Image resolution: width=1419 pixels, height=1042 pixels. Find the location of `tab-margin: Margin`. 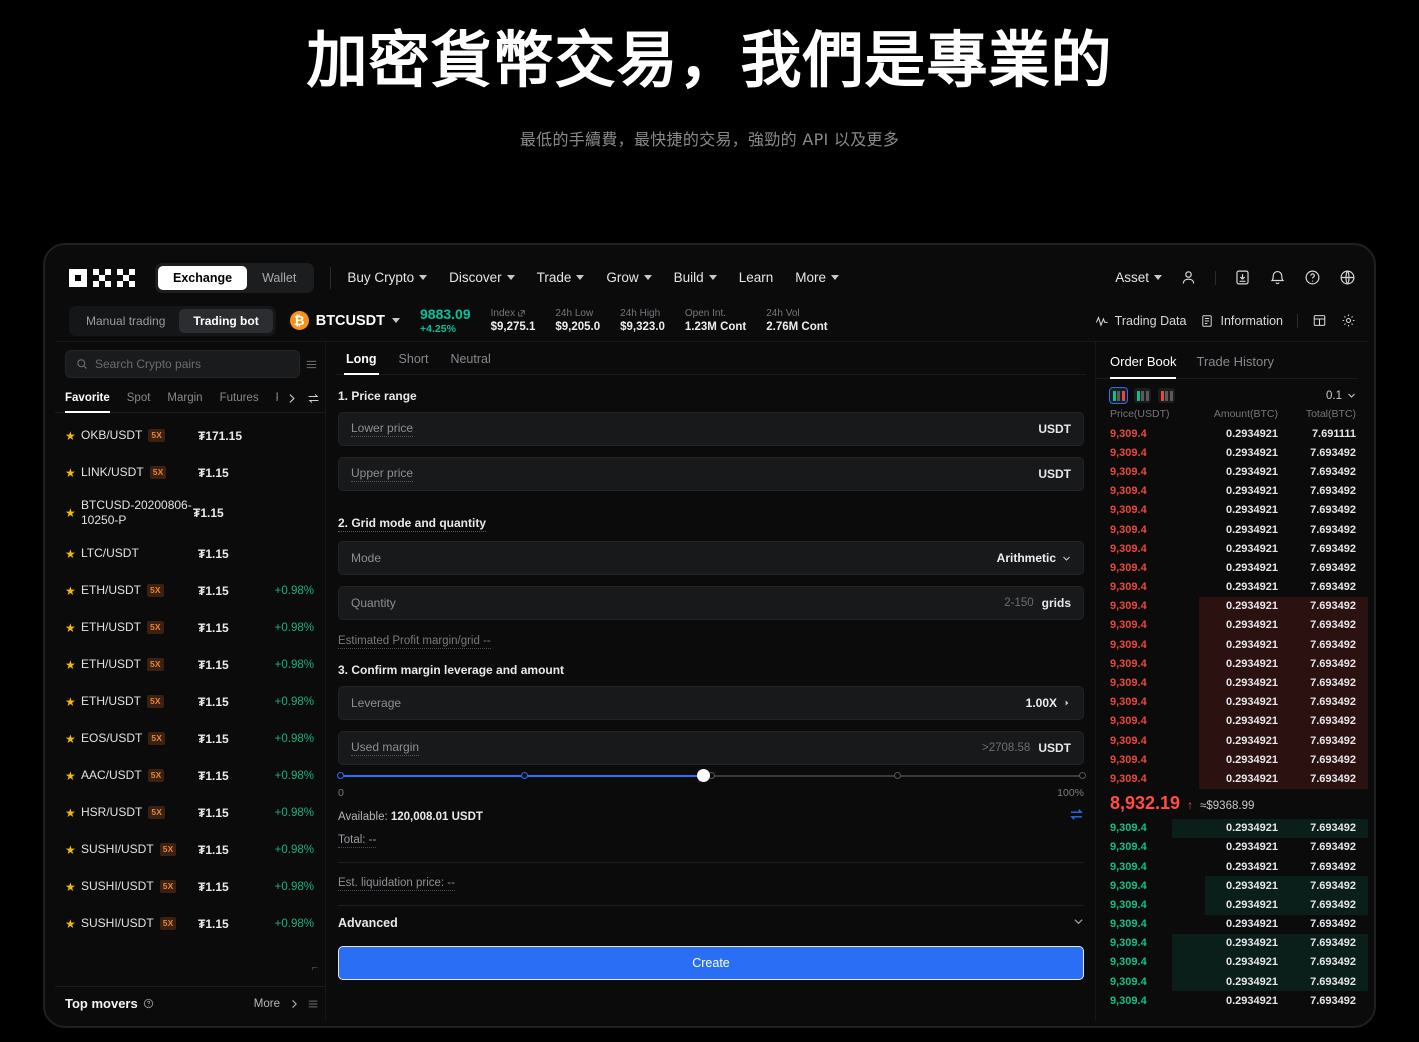

tab-margin: Margin is located at coordinates (184, 398).